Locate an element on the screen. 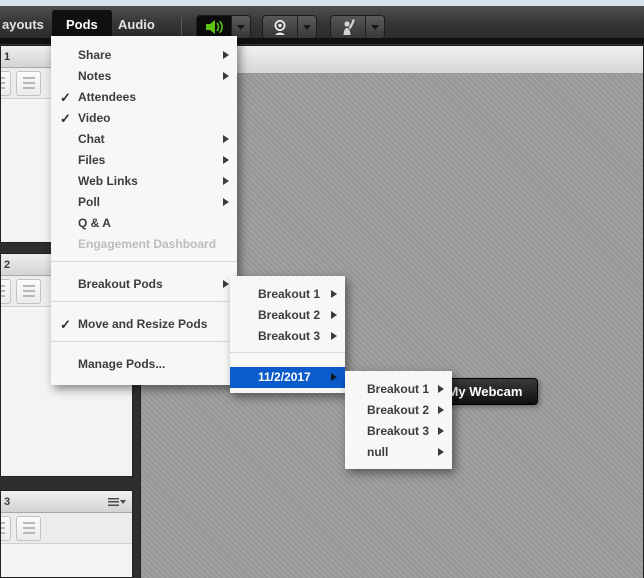 The width and height of the screenshot is (644, 578). submenu-item-null: null is located at coordinates (398, 452).